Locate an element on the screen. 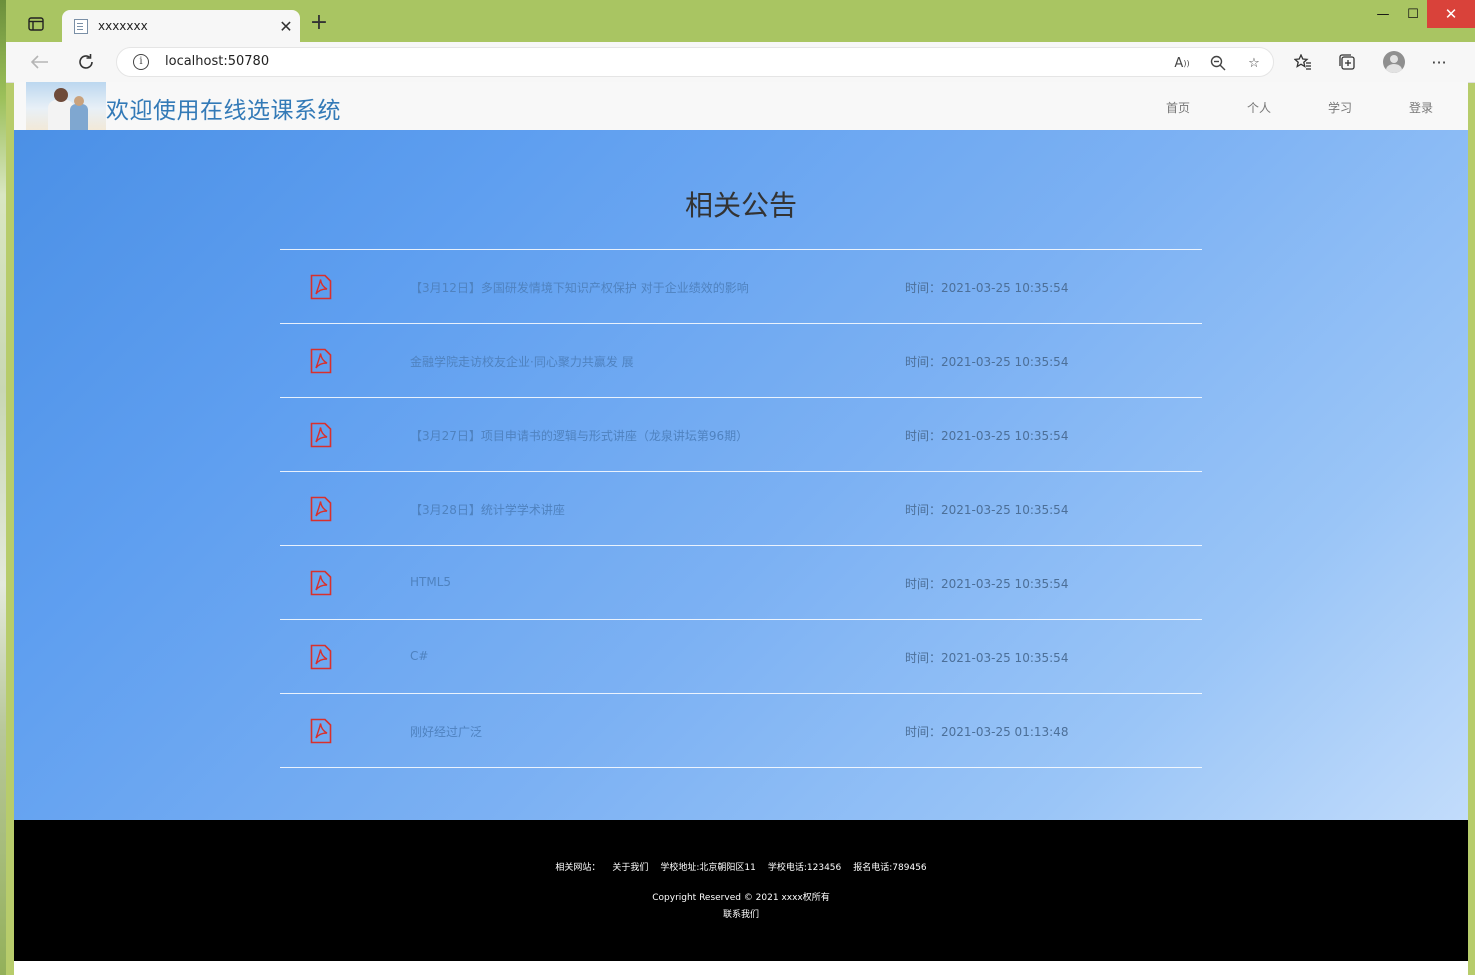 This screenshot has width=1475, height=975. site-info-icon: i is located at coordinates (141, 62).